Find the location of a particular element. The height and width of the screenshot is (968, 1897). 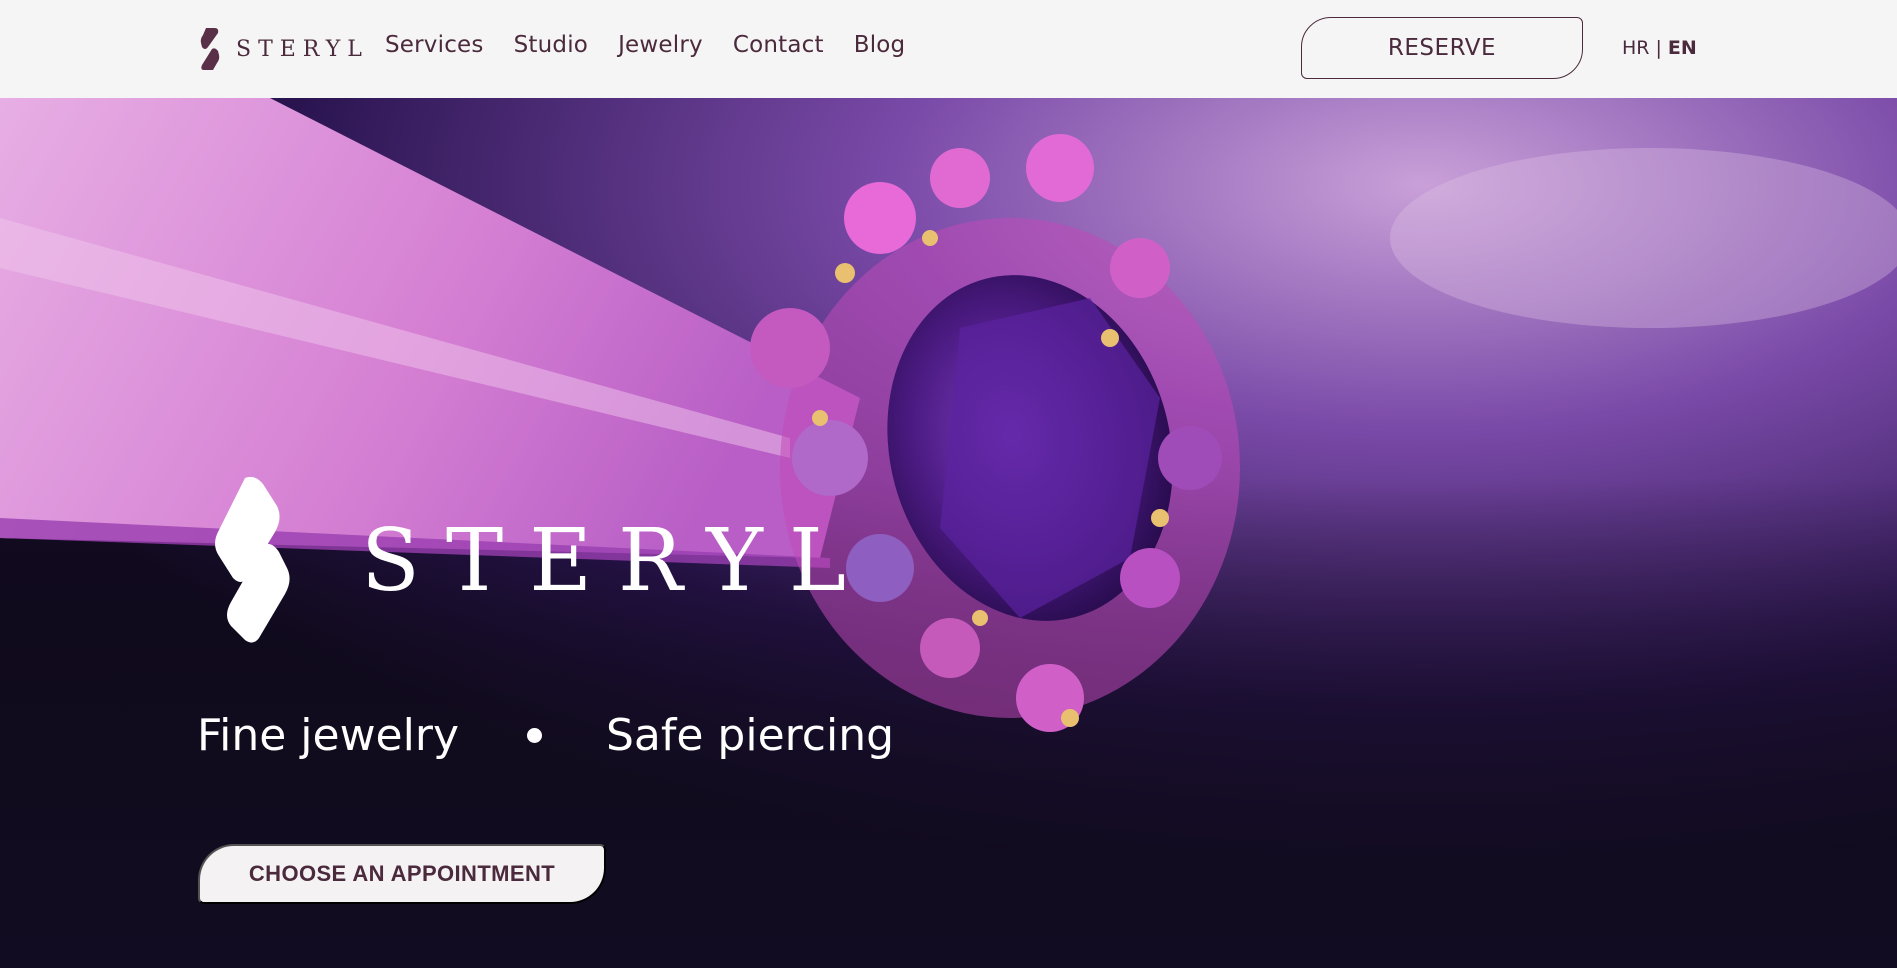

nav-blog: Blog is located at coordinates (880, 45).